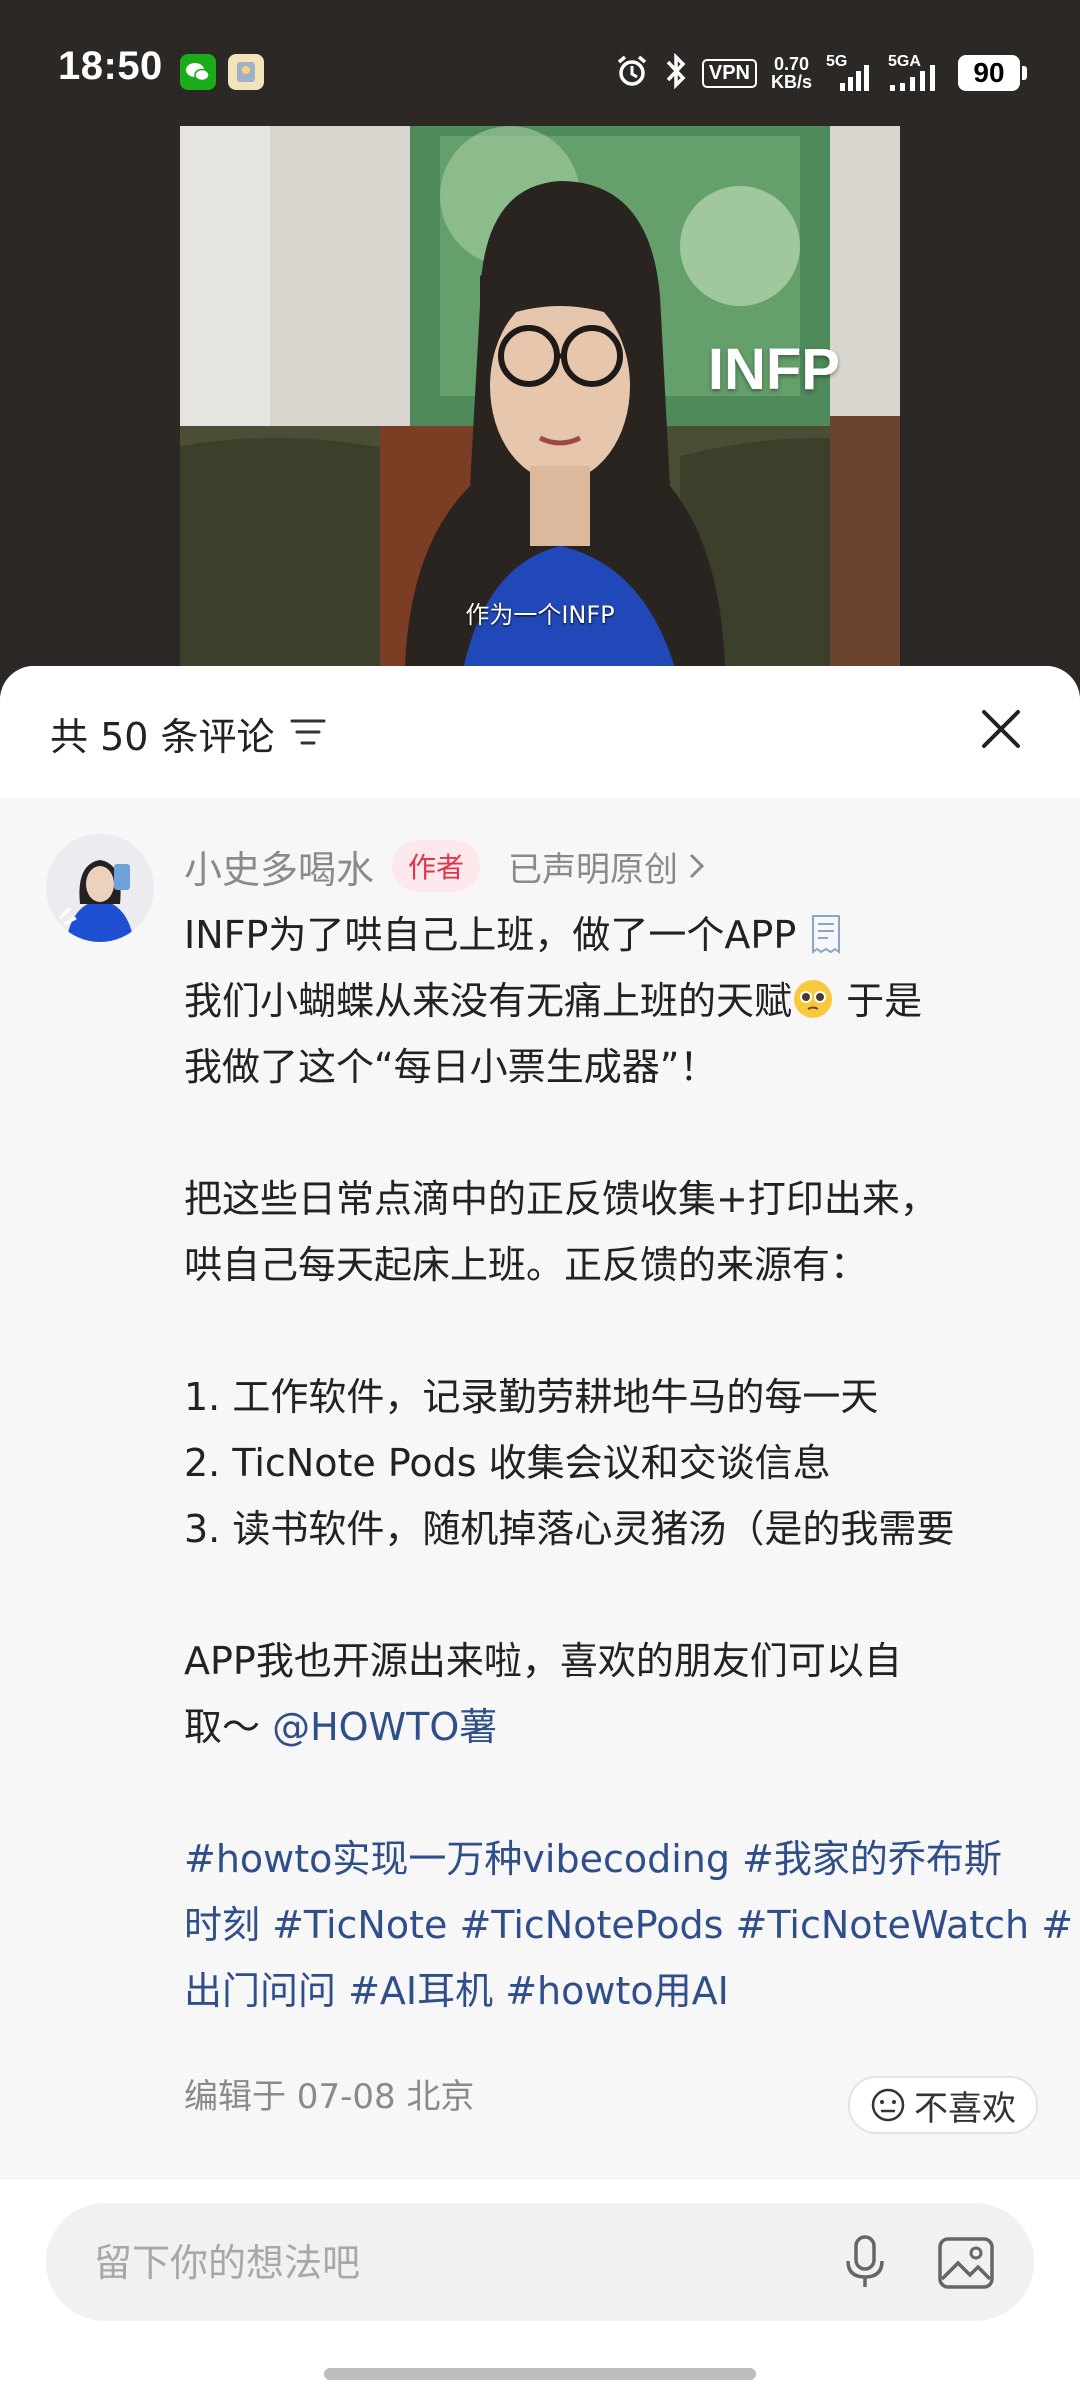 This screenshot has width=1080, height=2401. What do you see at coordinates (888, 2105) in the screenshot?
I see `neutral-face-icon` at bounding box center [888, 2105].